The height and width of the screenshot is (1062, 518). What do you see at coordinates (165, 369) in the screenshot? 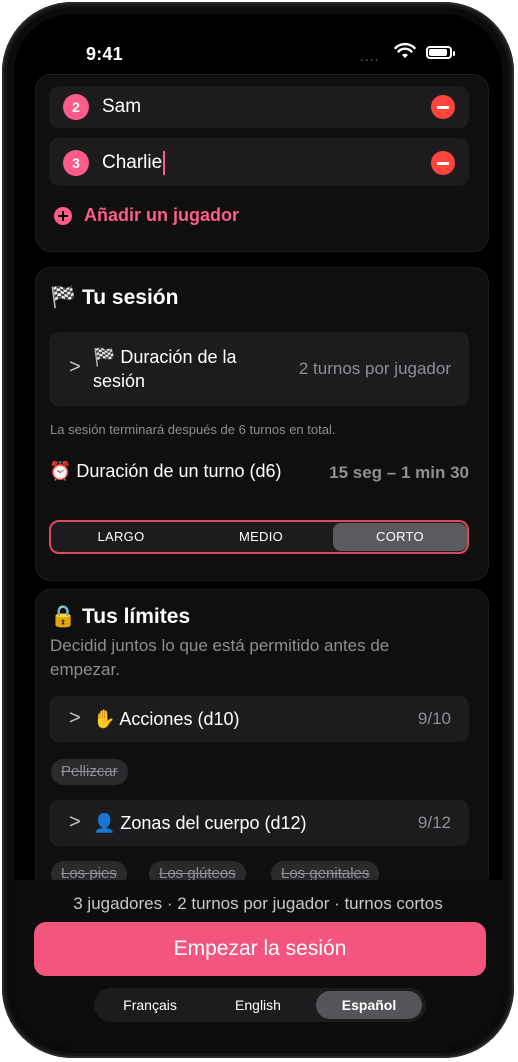
I see `session-duration-label: 🏁 Duración de la sesión` at bounding box center [165, 369].